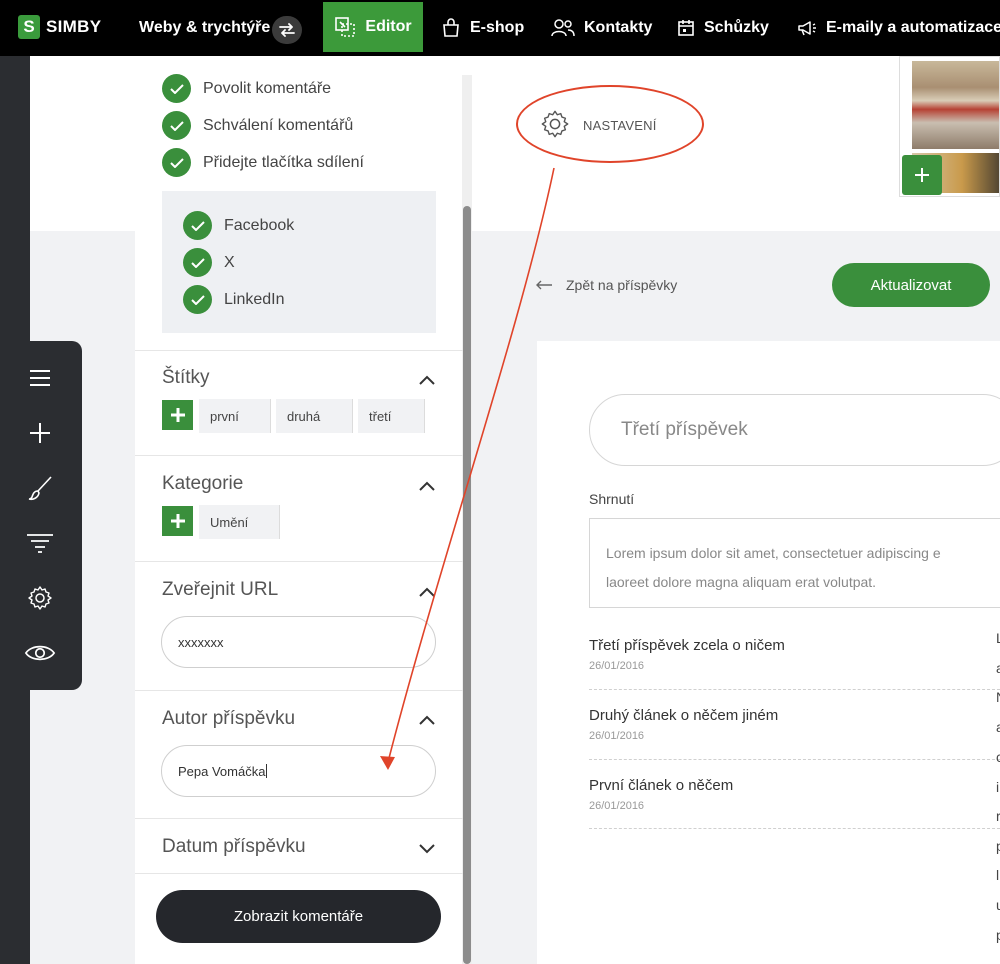 Image resolution: width=1000 pixels, height=964 pixels. Describe the element at coordinates (736, 27) in the screenshot. I see `nav-meetings-label: Schůzky` at that location.